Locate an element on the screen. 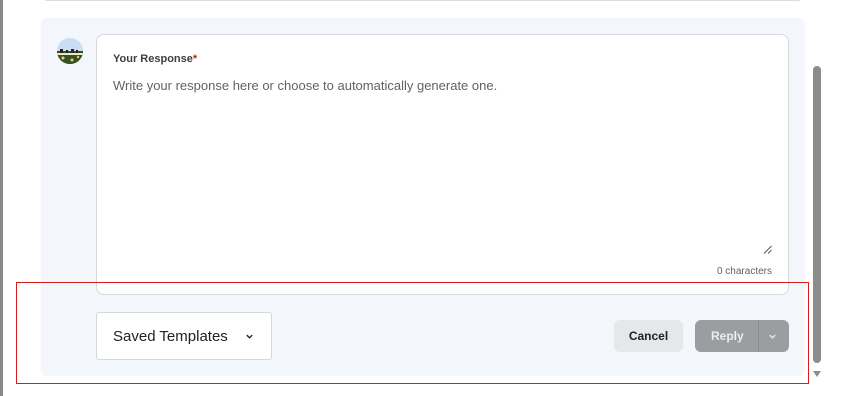  scrollbar-thumb is located at coordinates (817, 214).